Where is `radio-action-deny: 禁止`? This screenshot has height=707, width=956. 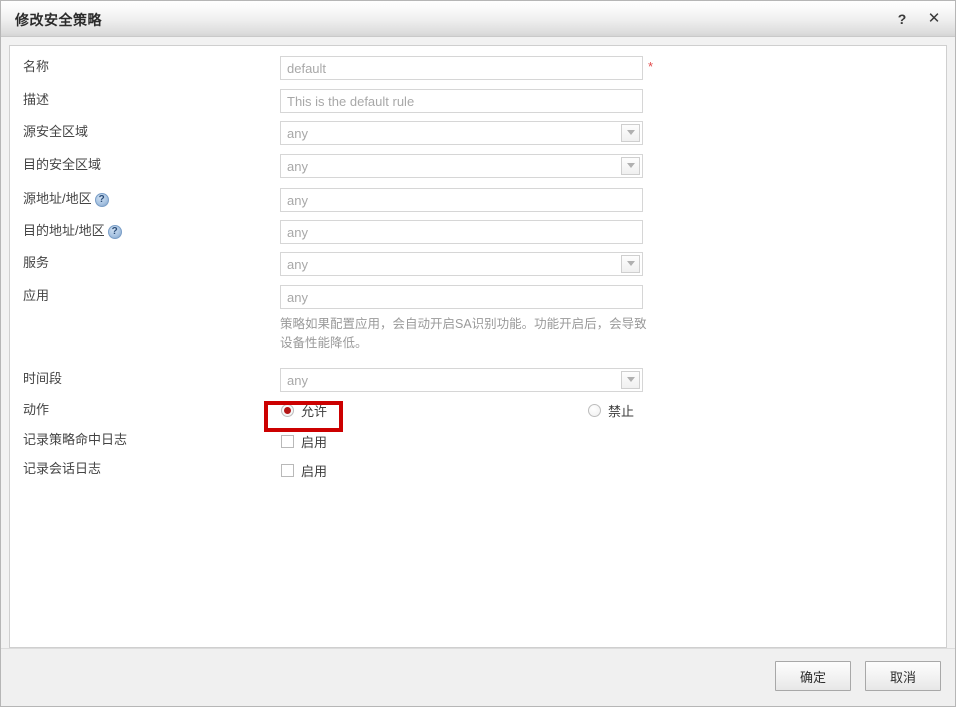
radio-action-deny: 禁止 is located at coordinates (611, 410).